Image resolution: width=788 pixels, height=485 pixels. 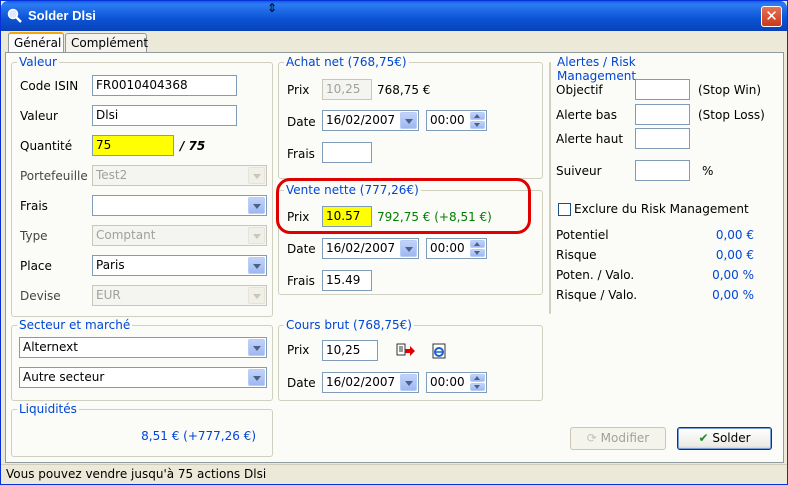 What do you see at coordinates (39, 116) in the screenshot?
I see `valeur-label: Valeur` at bounding box center [39, 116].